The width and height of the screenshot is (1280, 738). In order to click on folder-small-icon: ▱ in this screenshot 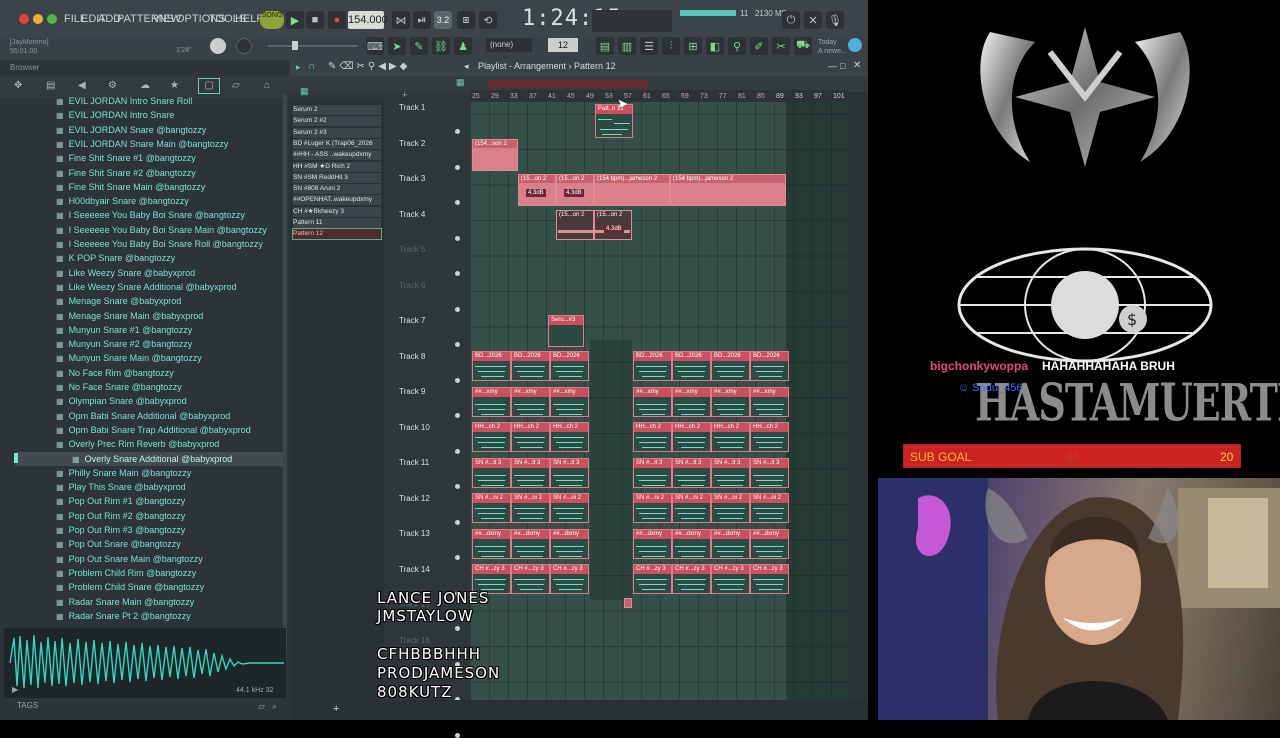, I will do `click(261, 706)`.